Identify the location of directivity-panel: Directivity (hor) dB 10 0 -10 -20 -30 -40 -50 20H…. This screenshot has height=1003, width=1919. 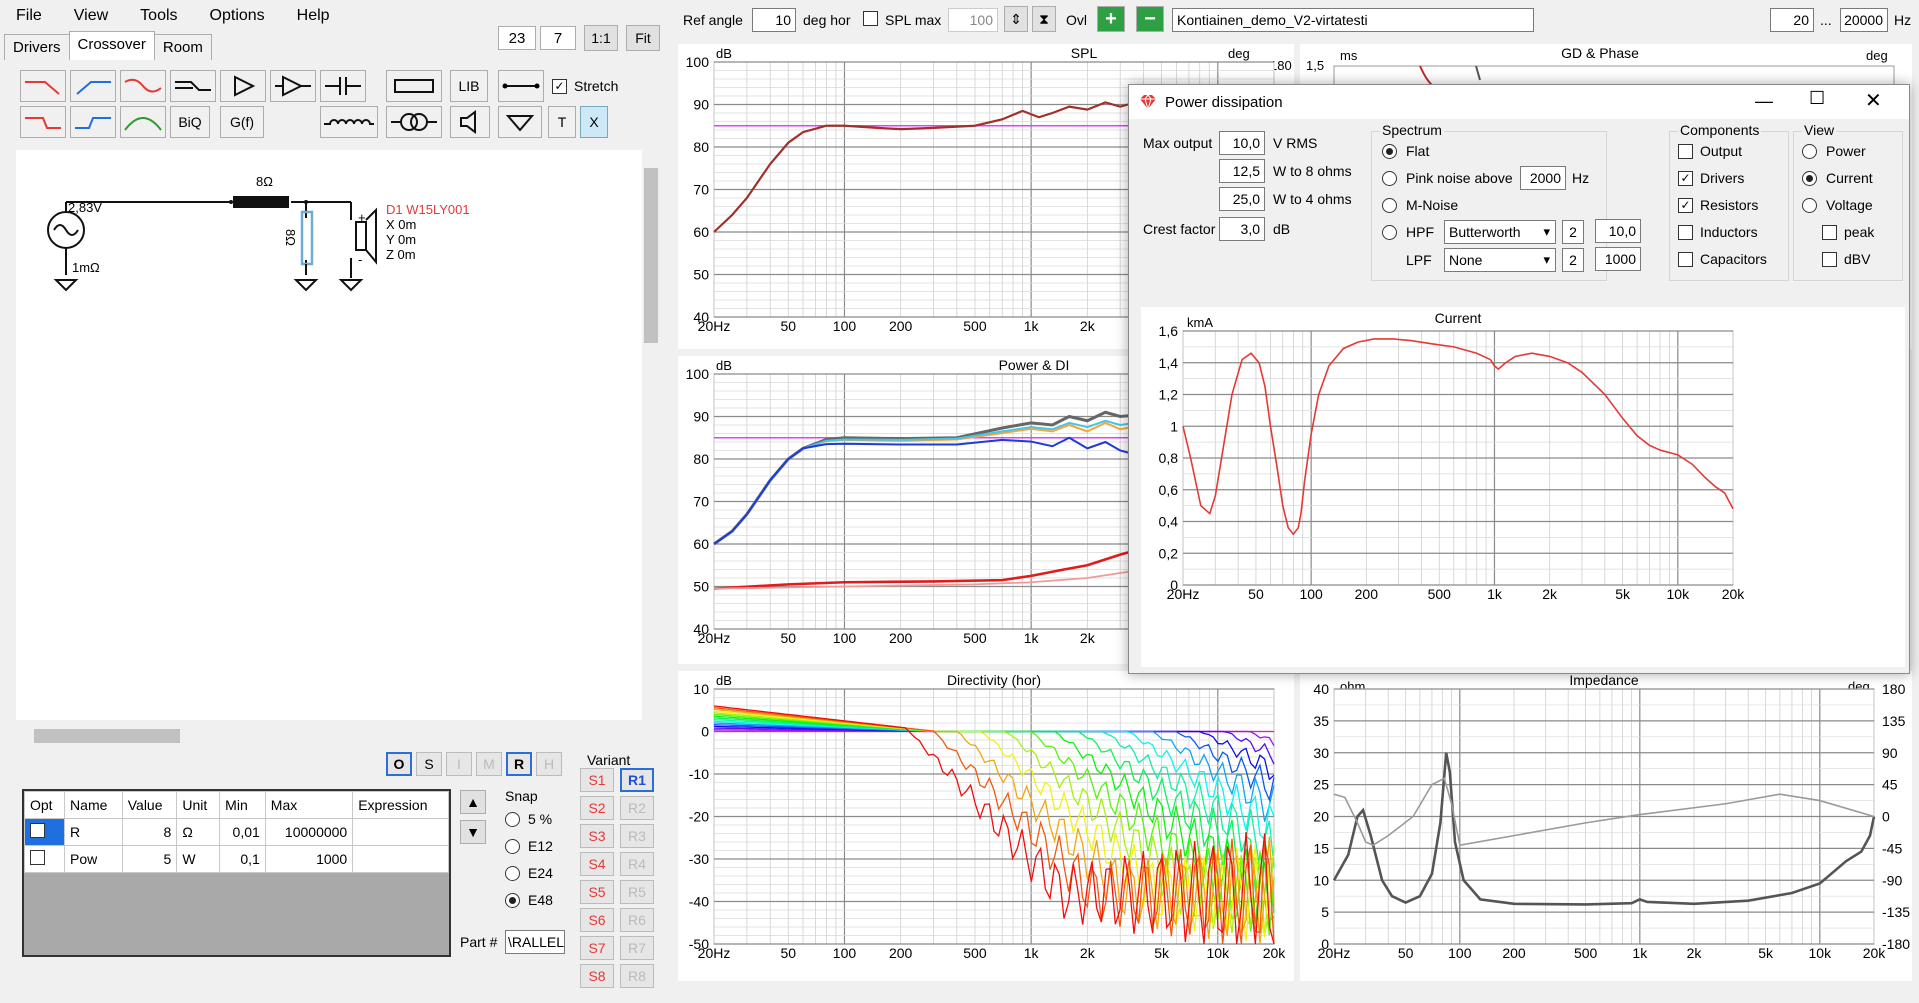
(986, 826).